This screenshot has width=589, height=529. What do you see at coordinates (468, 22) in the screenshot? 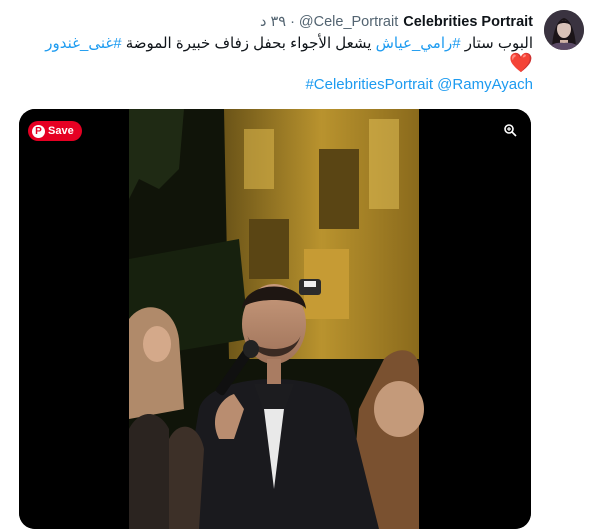
I see `author-display-name: Celebrities Portrait` at bounding box center [468, 22].